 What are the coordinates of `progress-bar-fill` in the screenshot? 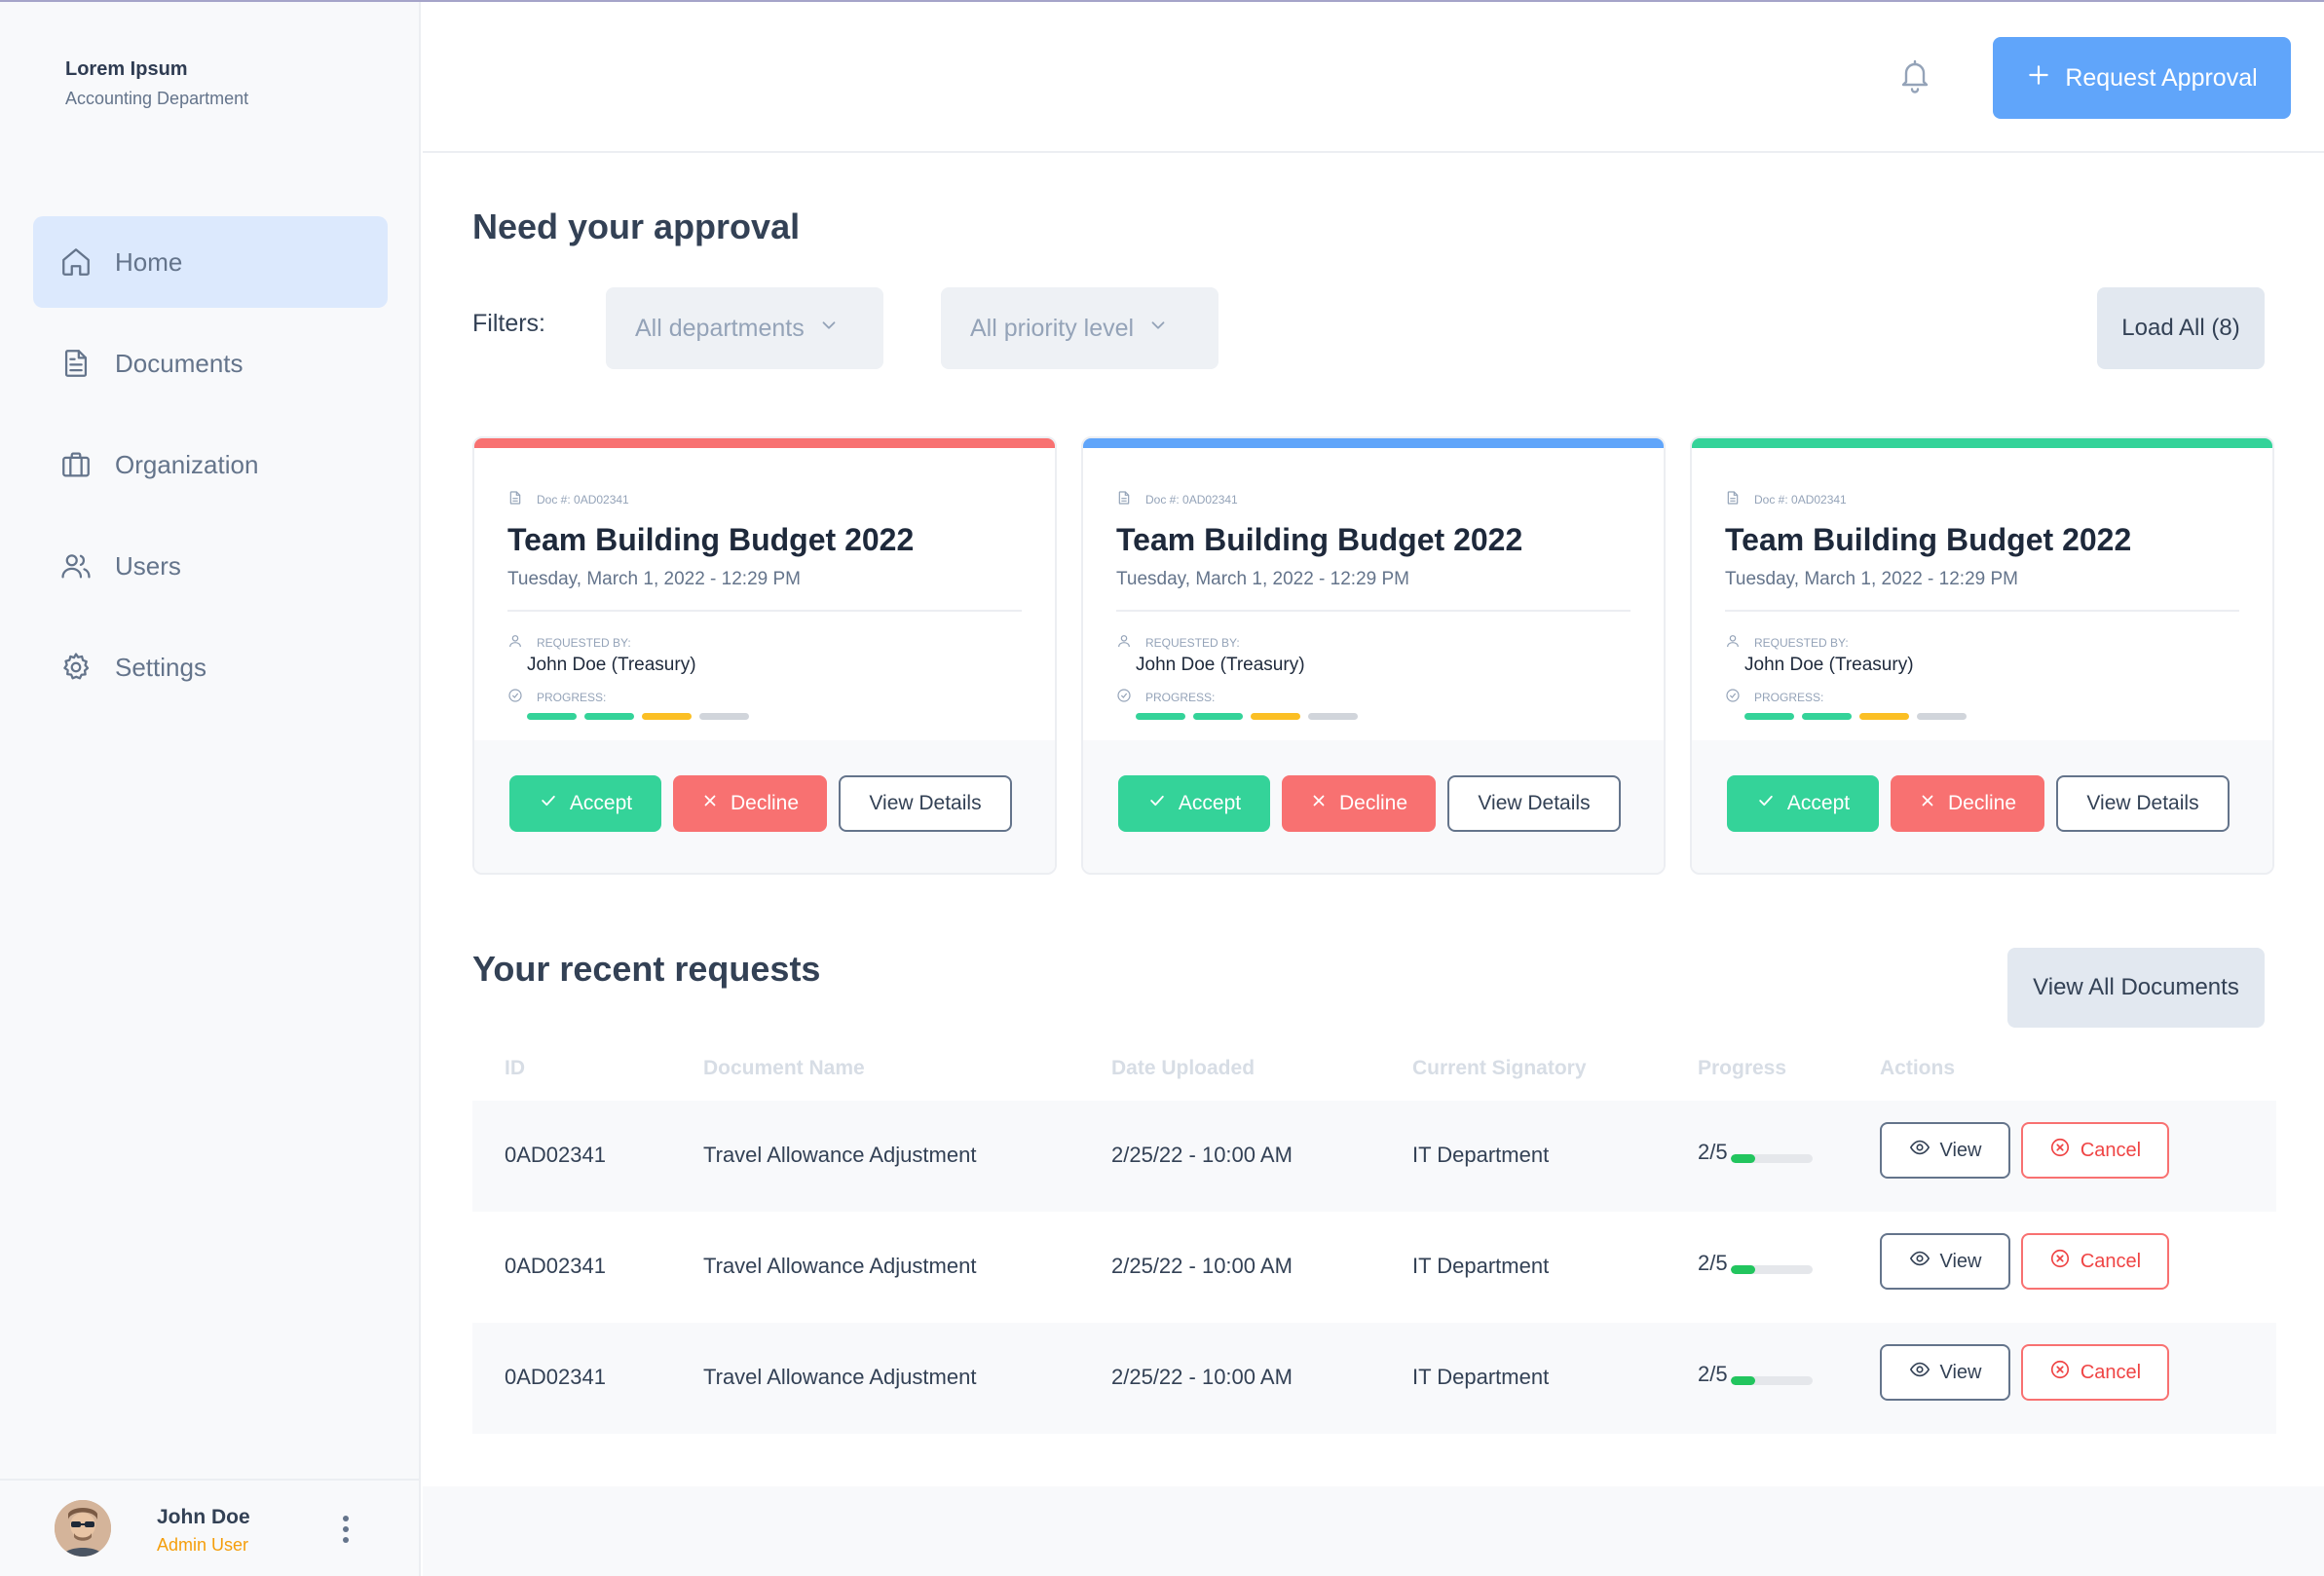 It's located at (1743, 1158).